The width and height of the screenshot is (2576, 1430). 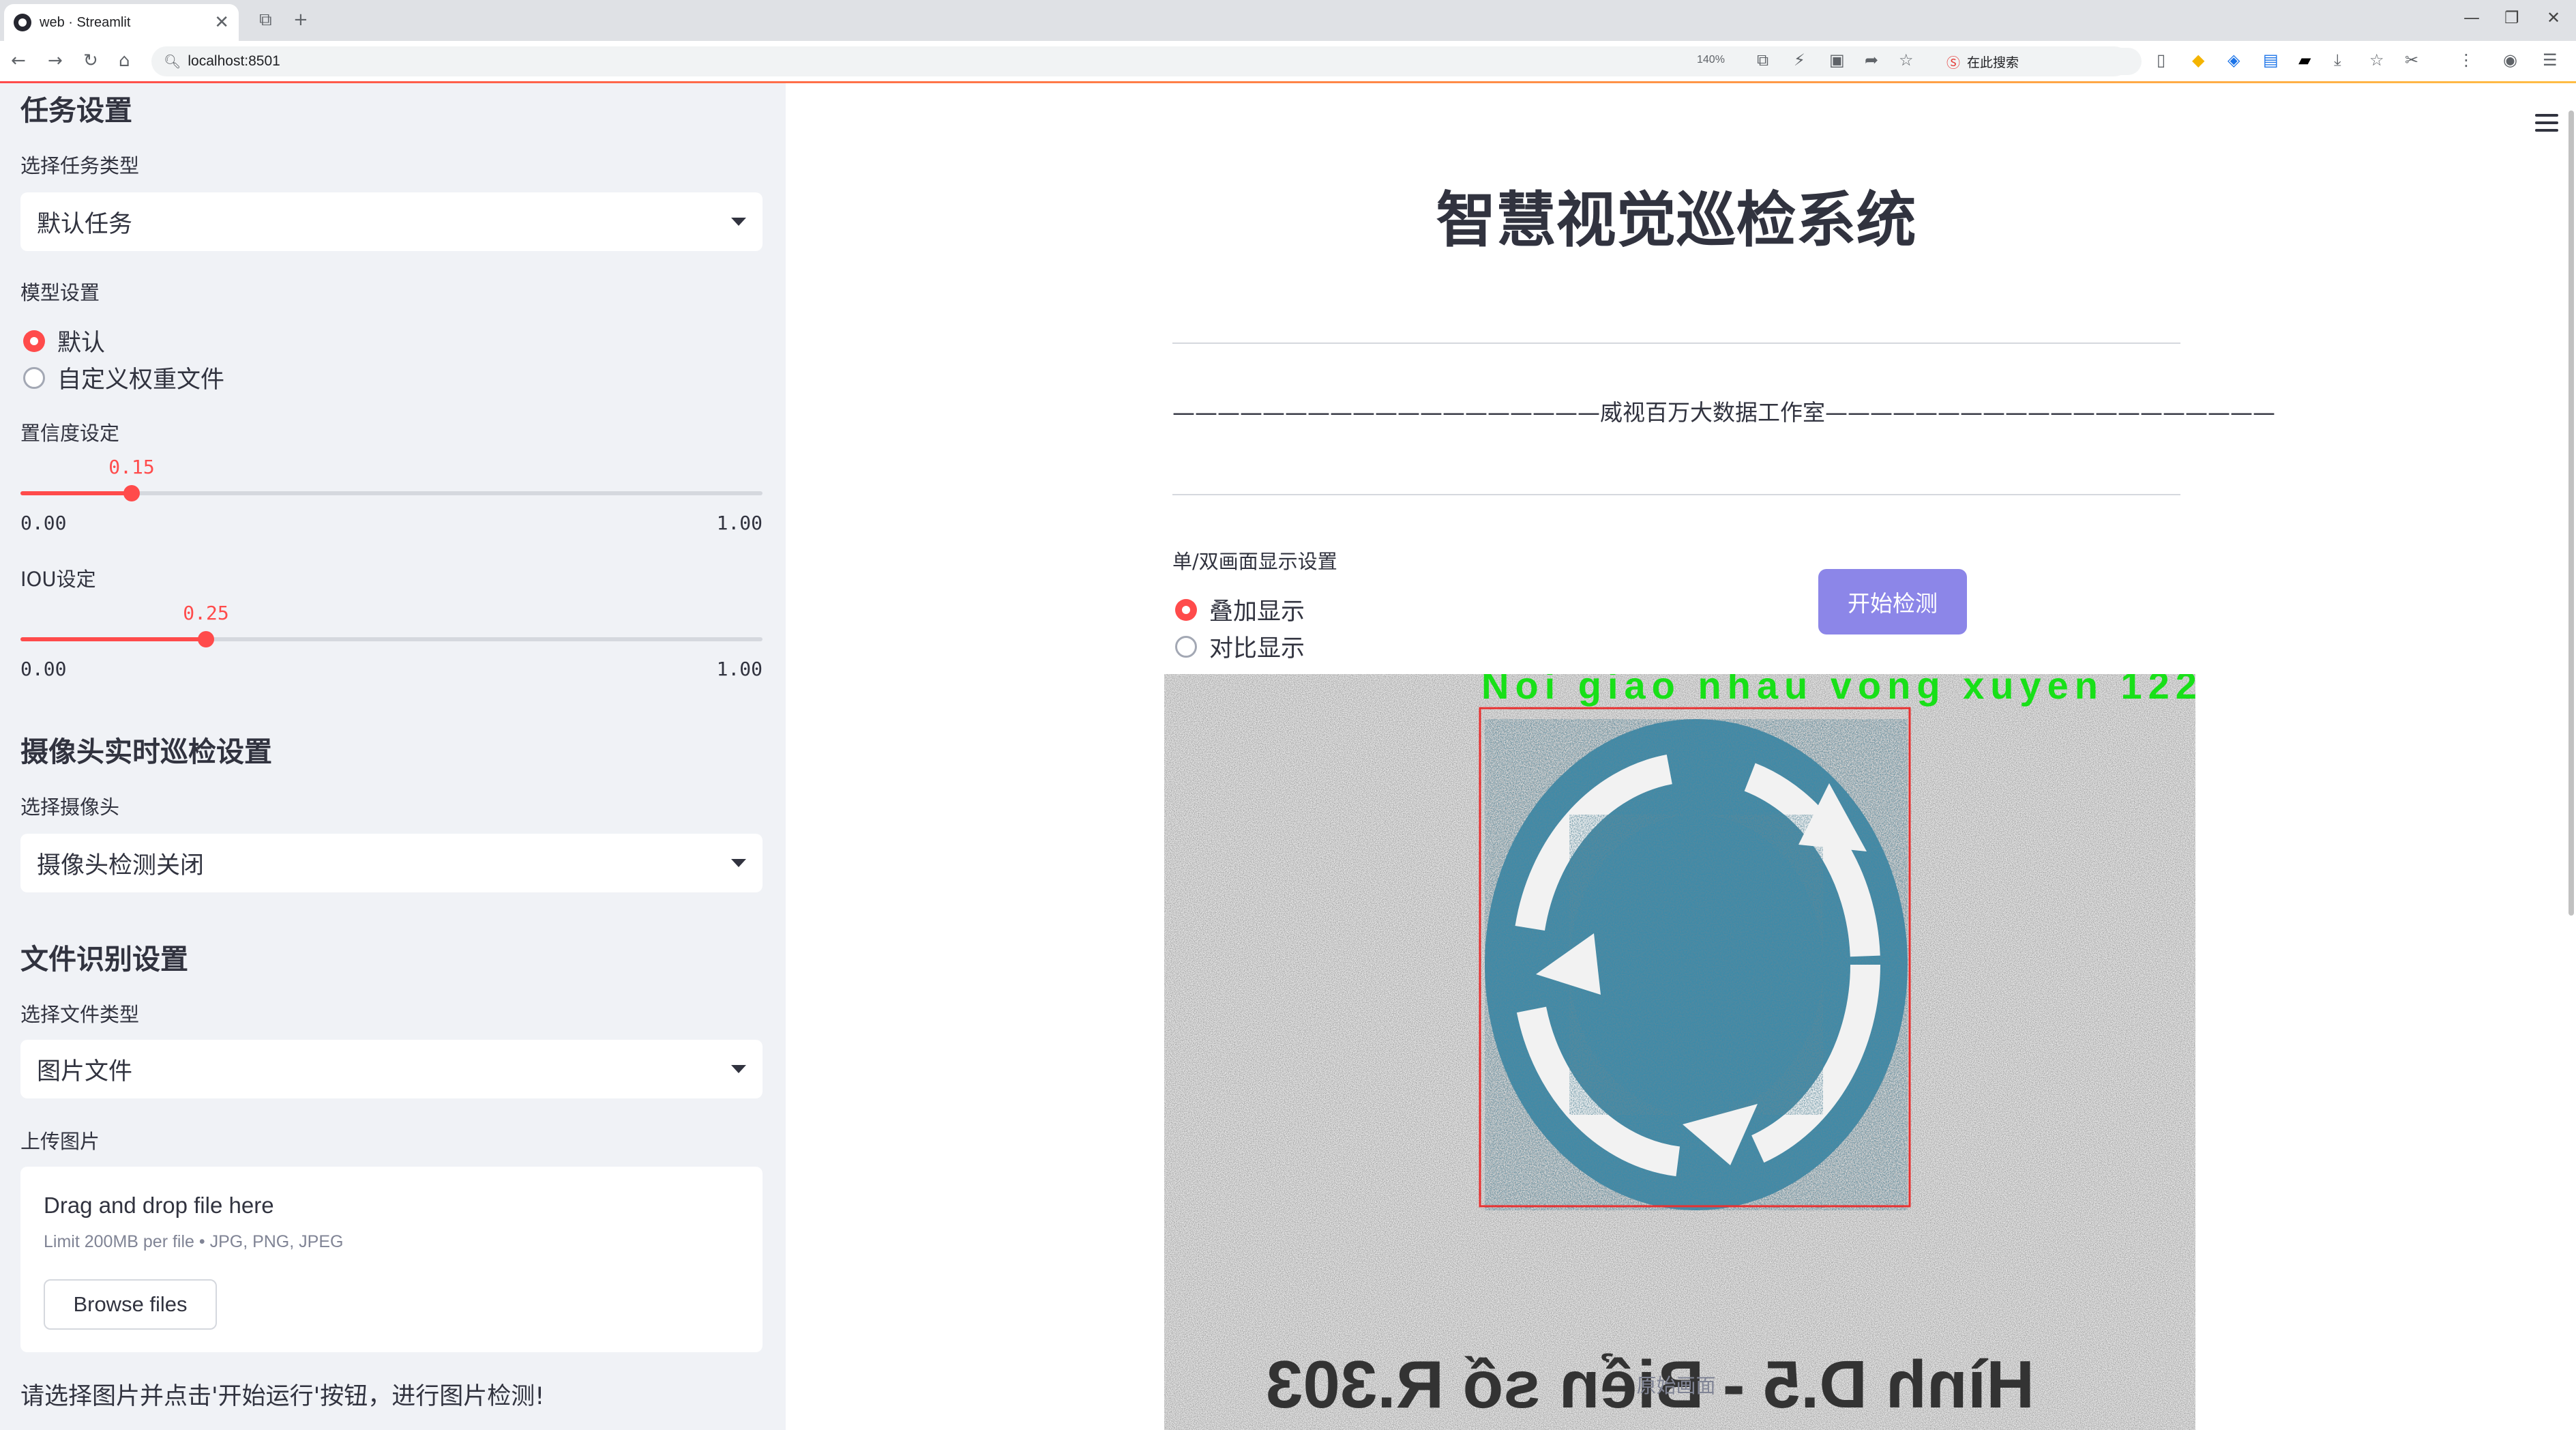 I want to click on image-caption: 原始画面, so click(x=1676, y=1386).